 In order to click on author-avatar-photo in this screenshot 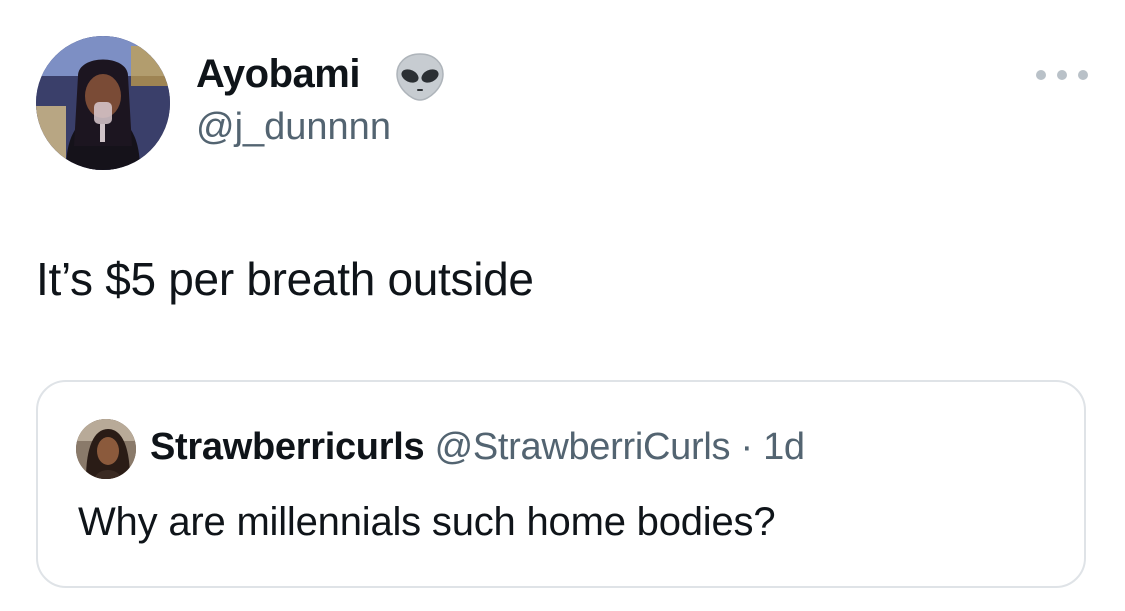, I will do `click(103, 103)`.